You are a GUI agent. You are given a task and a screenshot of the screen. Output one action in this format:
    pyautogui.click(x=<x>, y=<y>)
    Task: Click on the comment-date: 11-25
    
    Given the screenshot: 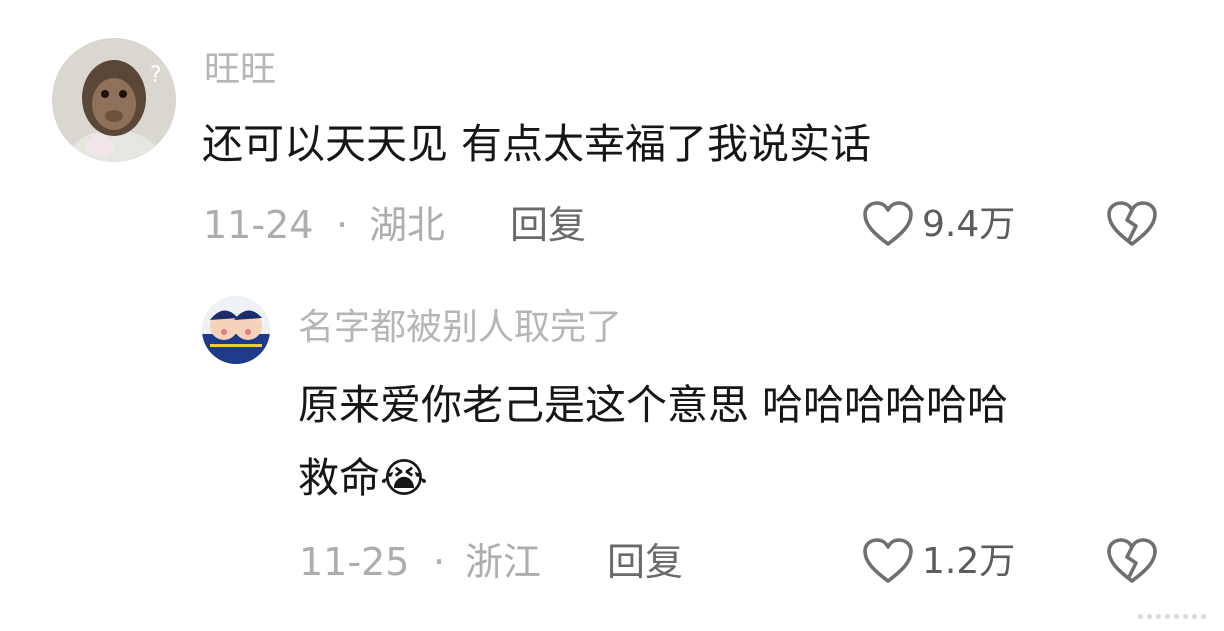 What is the action you would take?
    pyautogui.click(x=354, y=562)
    